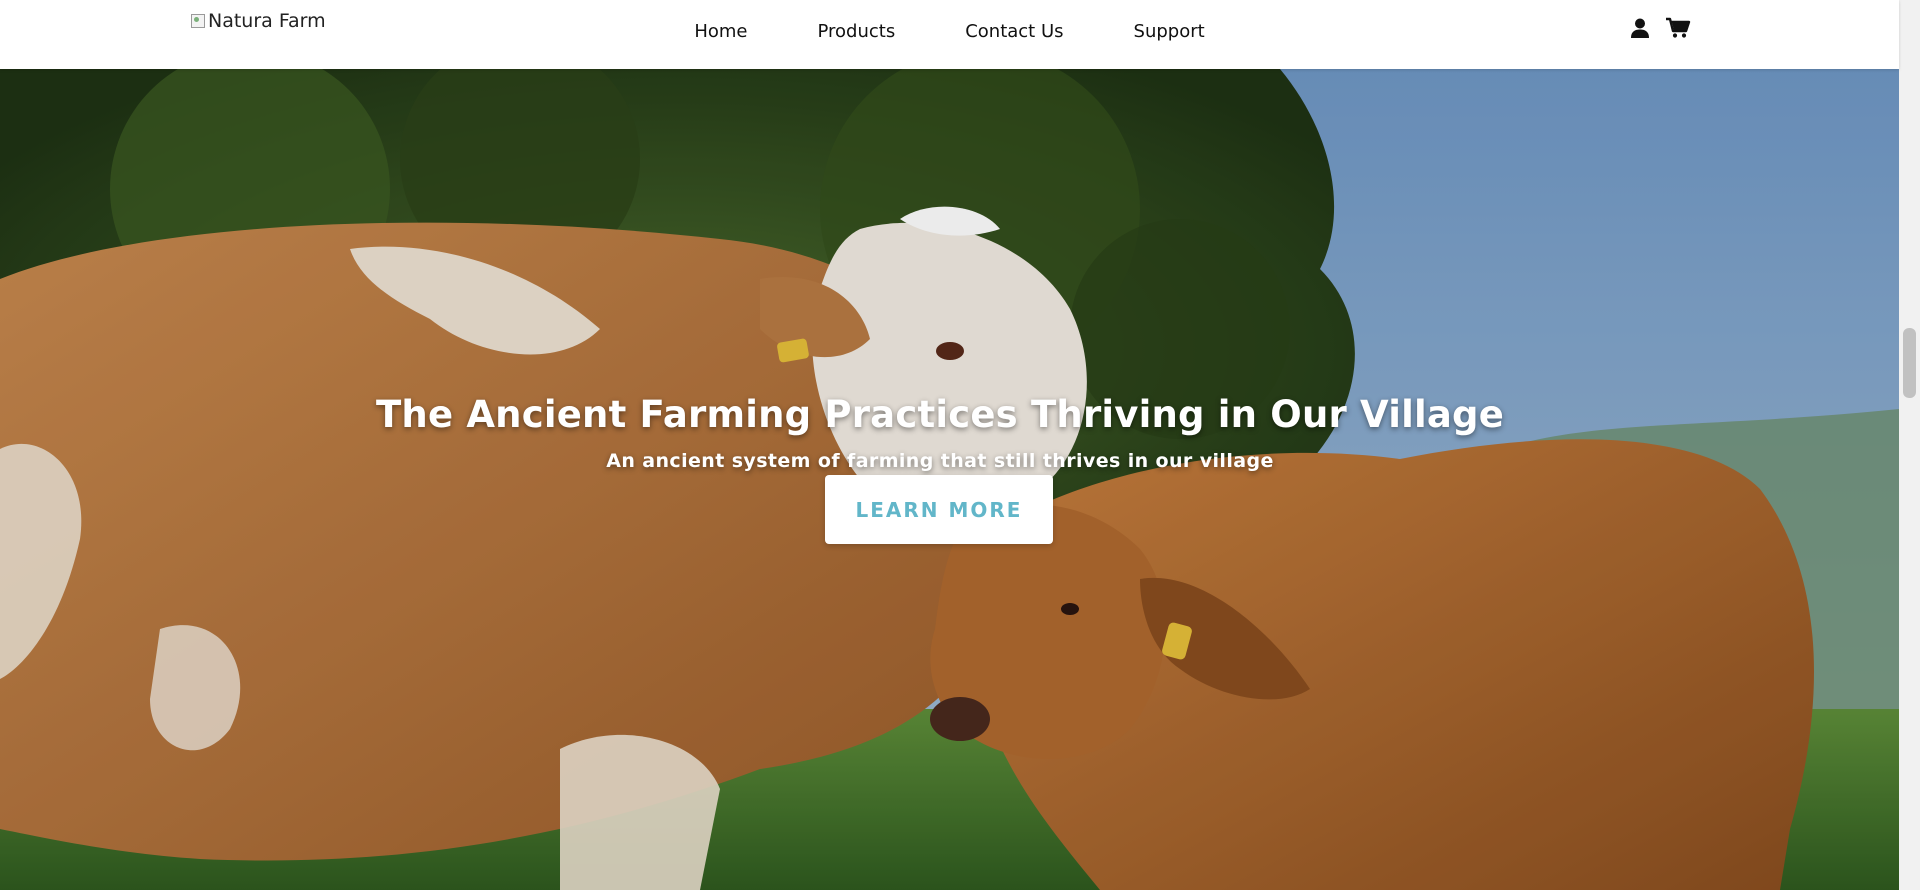 The height and width of the screenshot is (890, 1920). Describe the element at coordinates (939, 509) in the screenshot. I see `learn-more-button: LEARN MORE` at that location.